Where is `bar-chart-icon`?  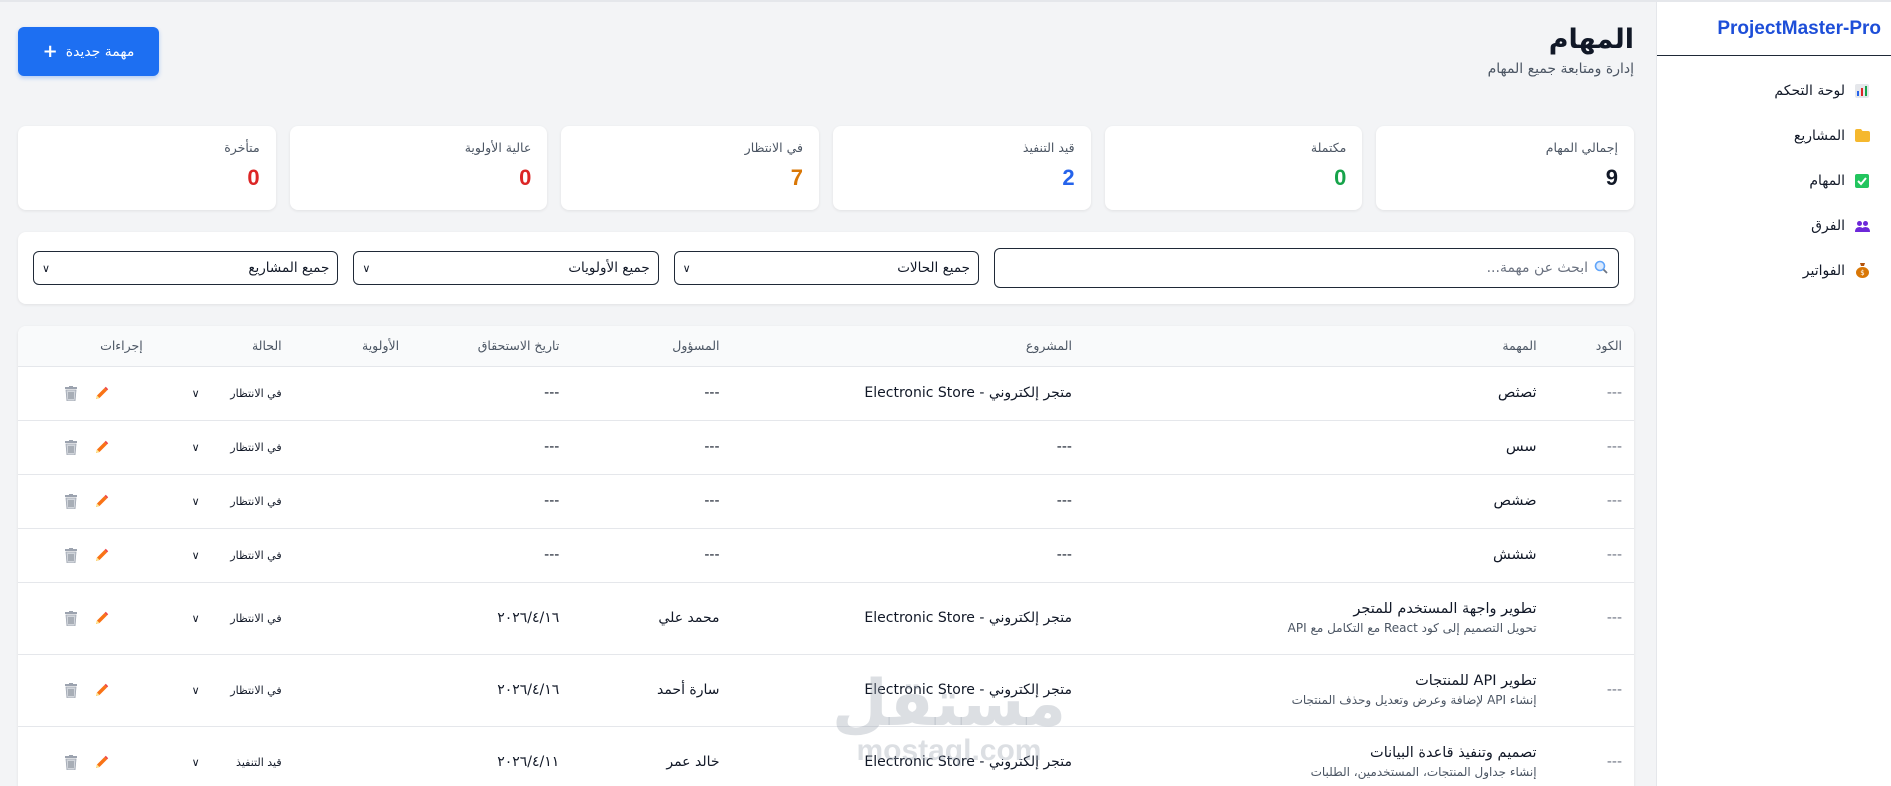
bar-chart-icon is located at coordinates (1862, 91).